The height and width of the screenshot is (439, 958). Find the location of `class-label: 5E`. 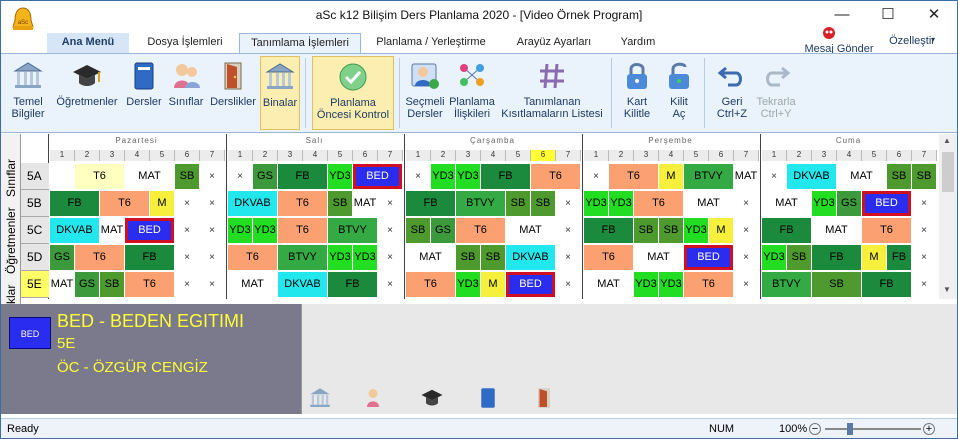

class-label: 5E is located at coordinates (35, 284).